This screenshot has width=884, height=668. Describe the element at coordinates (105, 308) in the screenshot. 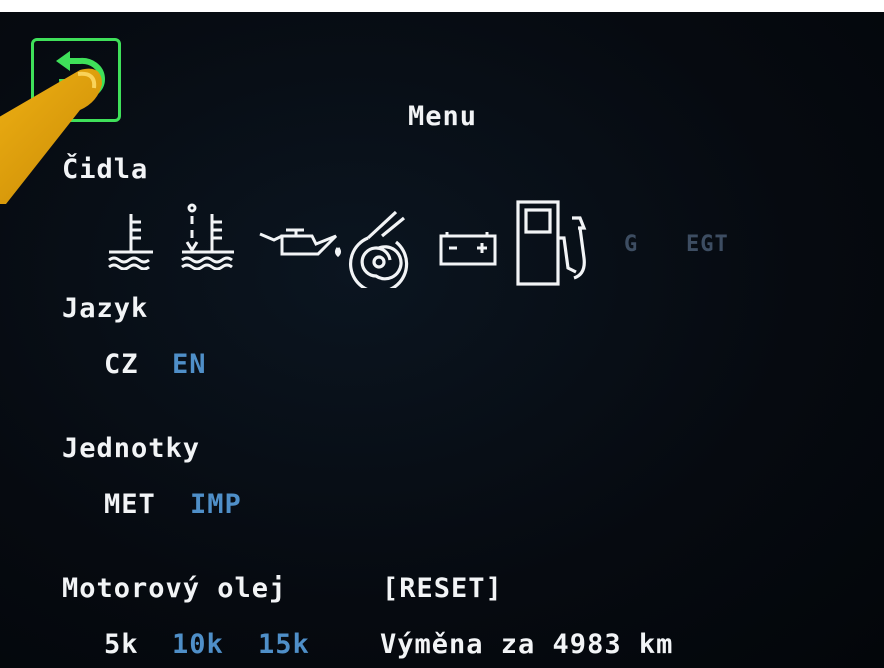

I see `language-label: Jazyk` at that location.